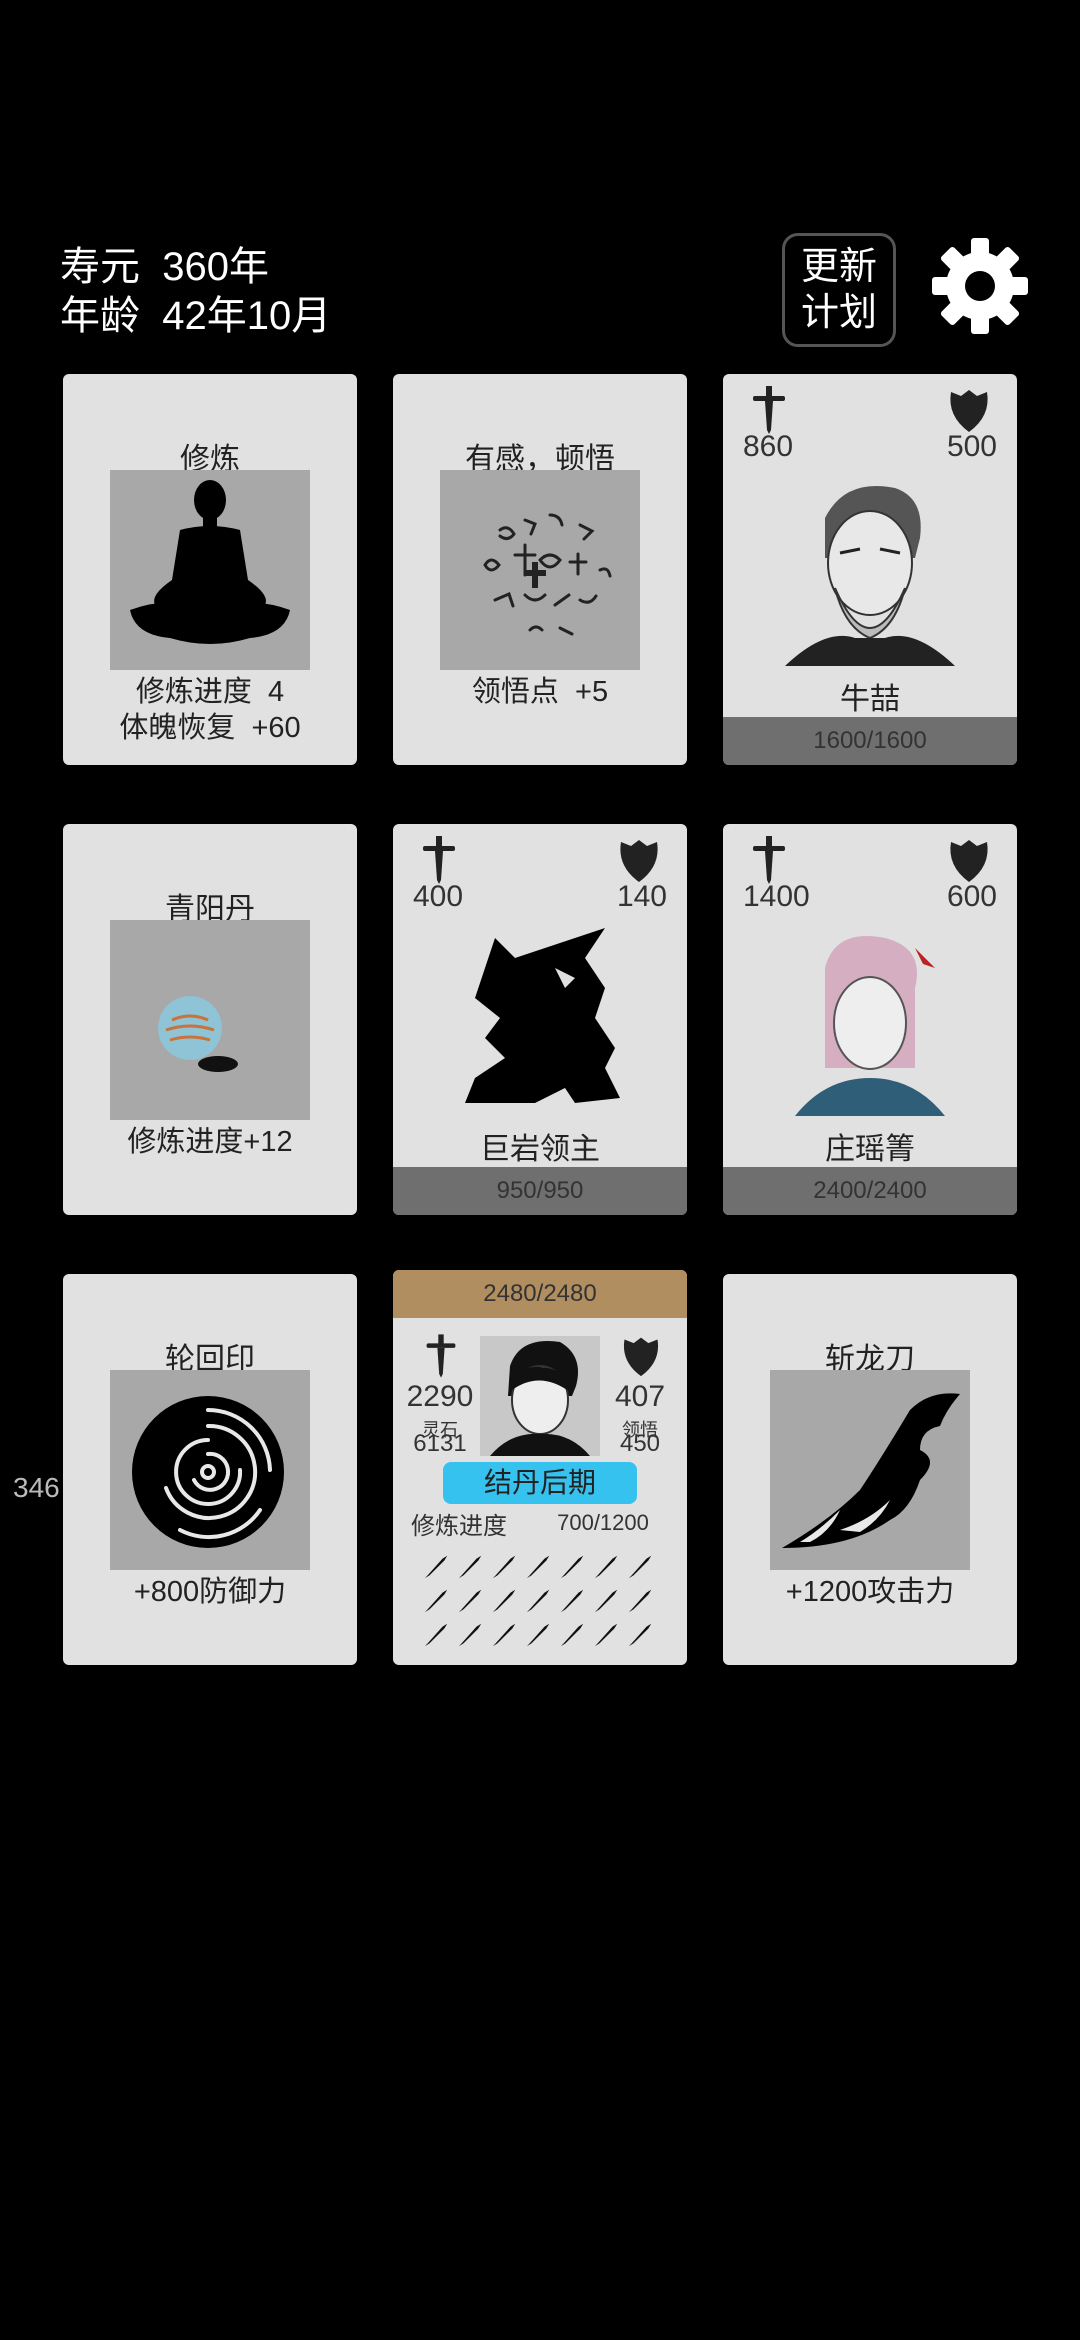  What do you see at coordinates (459, 1526) in the screenshot?
I see `progress-label: 修炼进度` at bounding box center [459, 1526].